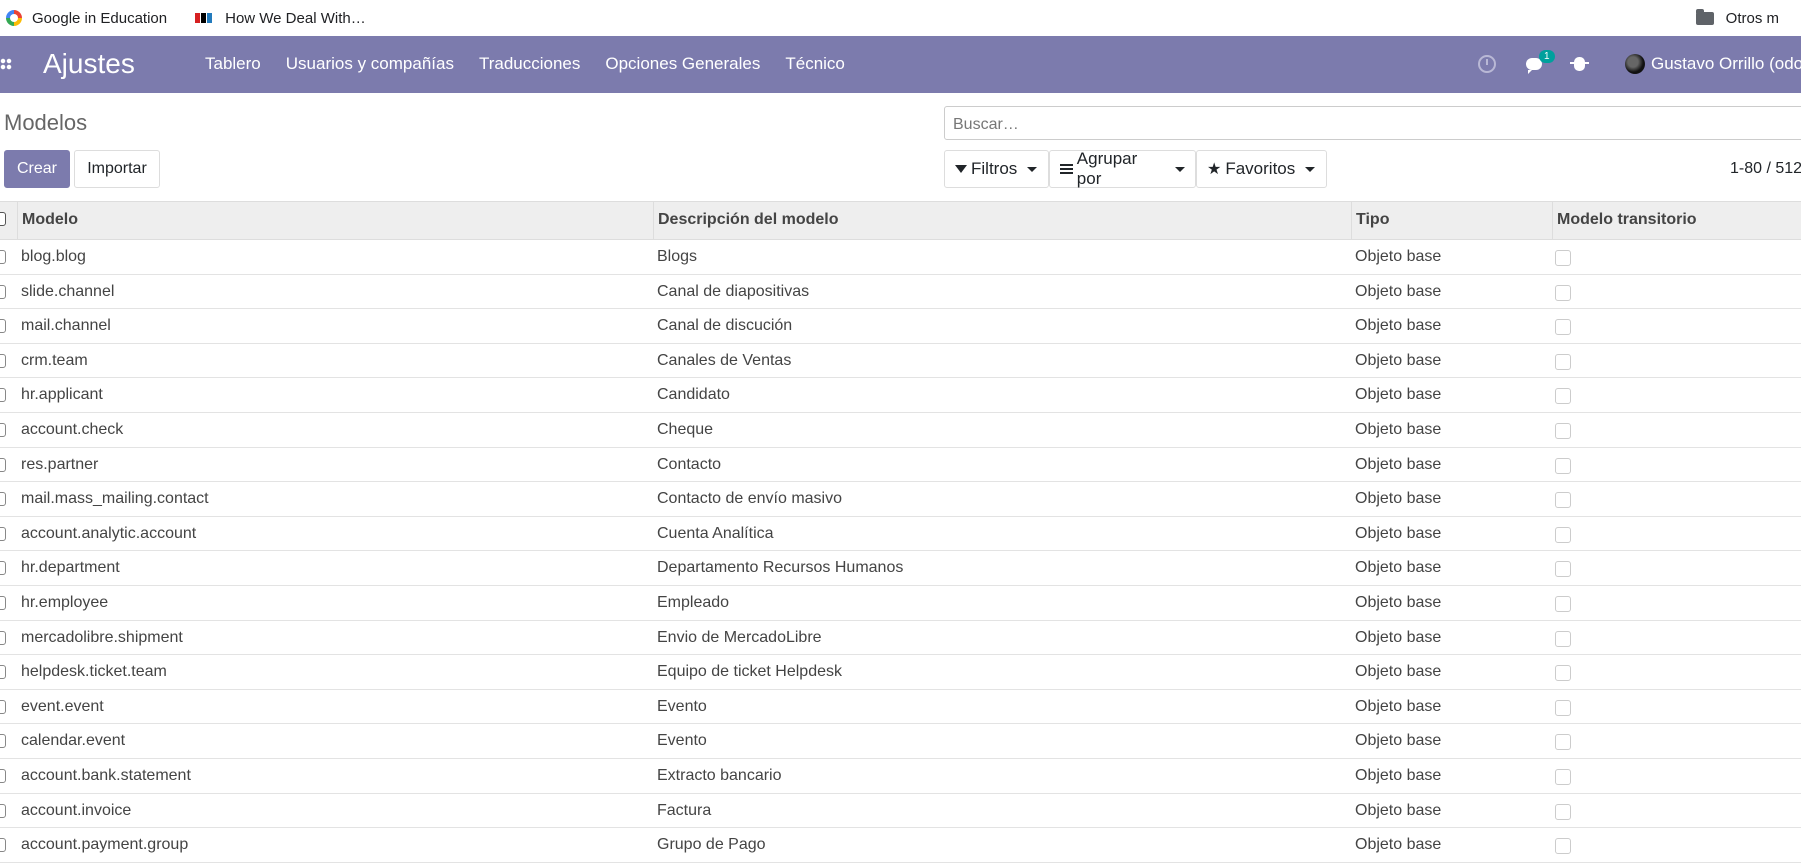 The height and width of the screenshot is (864, 1801). What do you see at coordinates (86, 18) in the screenshot?
I see `bookmark-google-education: Google in Education` at bounding box center [86, 18].